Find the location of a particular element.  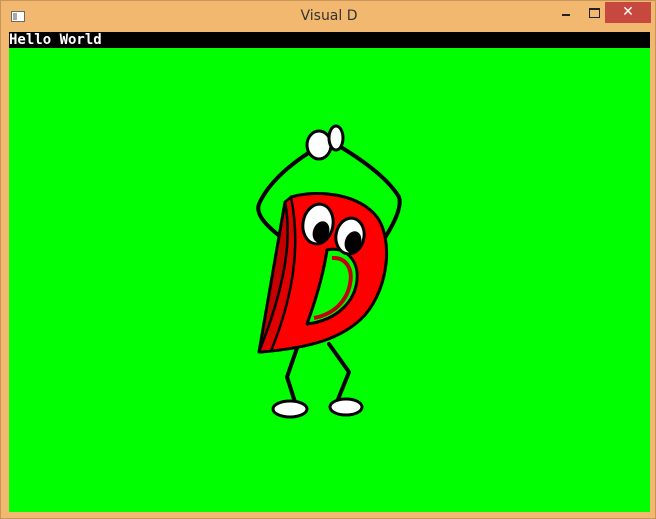

maximize-button is located at coordinates (594, 12).